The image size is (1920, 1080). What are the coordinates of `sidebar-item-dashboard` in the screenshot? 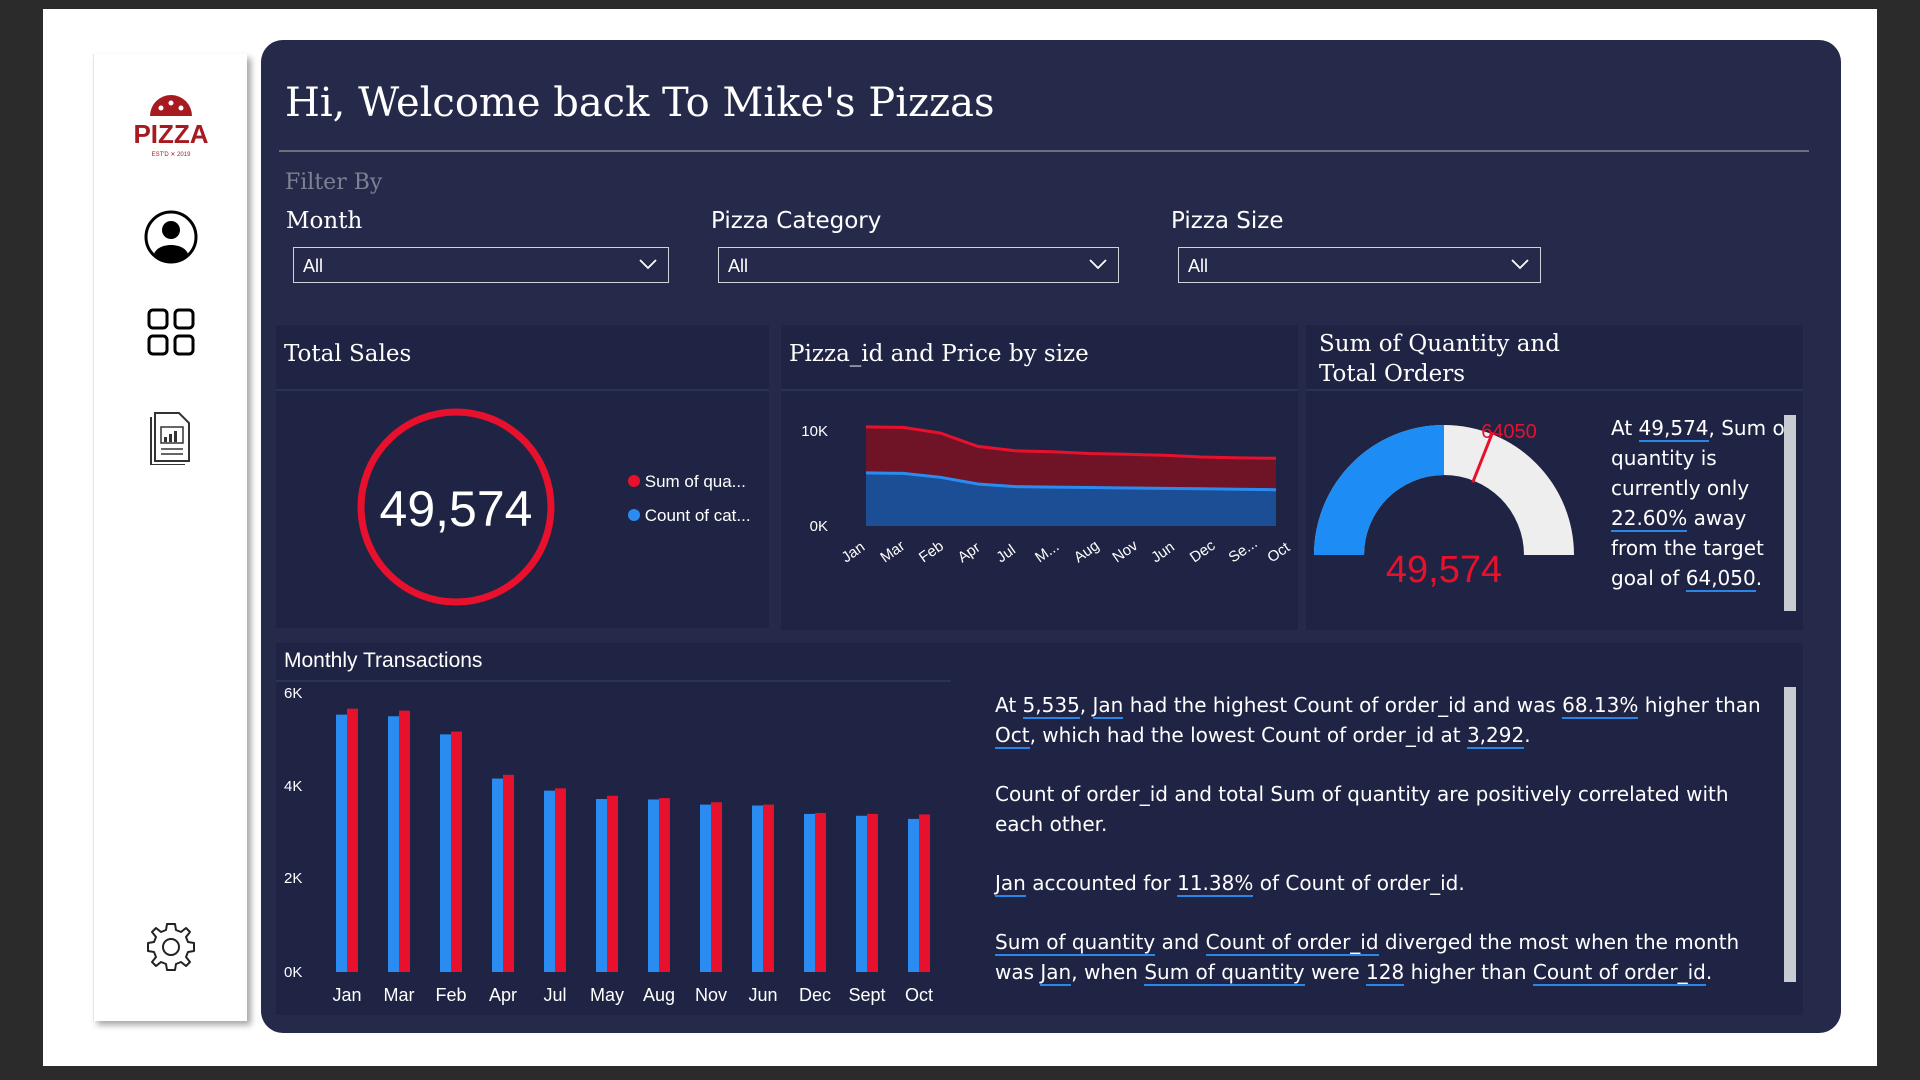 It's located at (171, 332).